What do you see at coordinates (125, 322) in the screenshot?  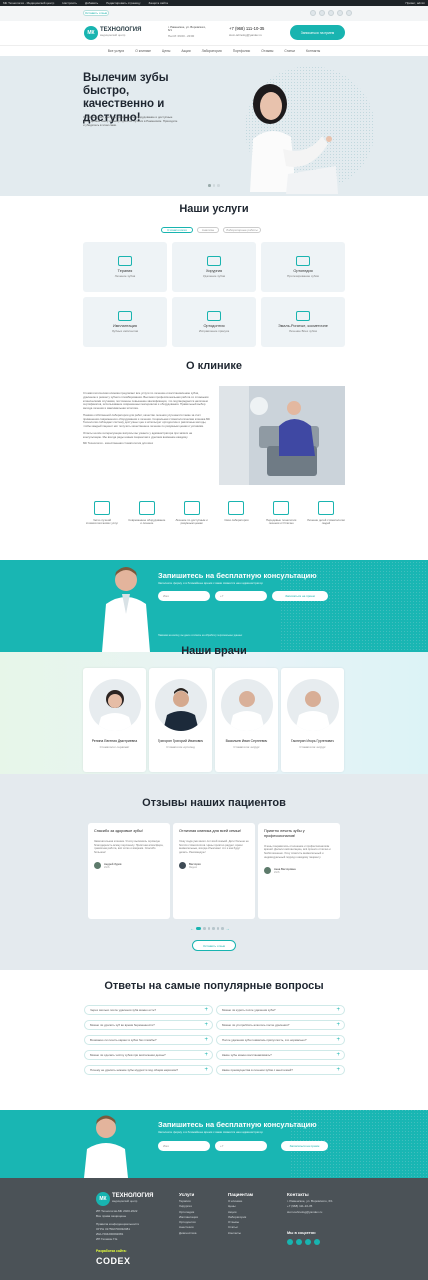 I see `service-card-implants: Имплантация Зубных имплантов` at bounding box center [125, 322].